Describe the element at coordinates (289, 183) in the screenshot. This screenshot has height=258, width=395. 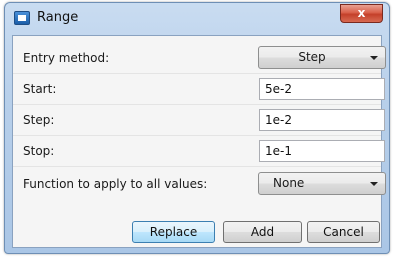
I see `function-value: None` at that location.